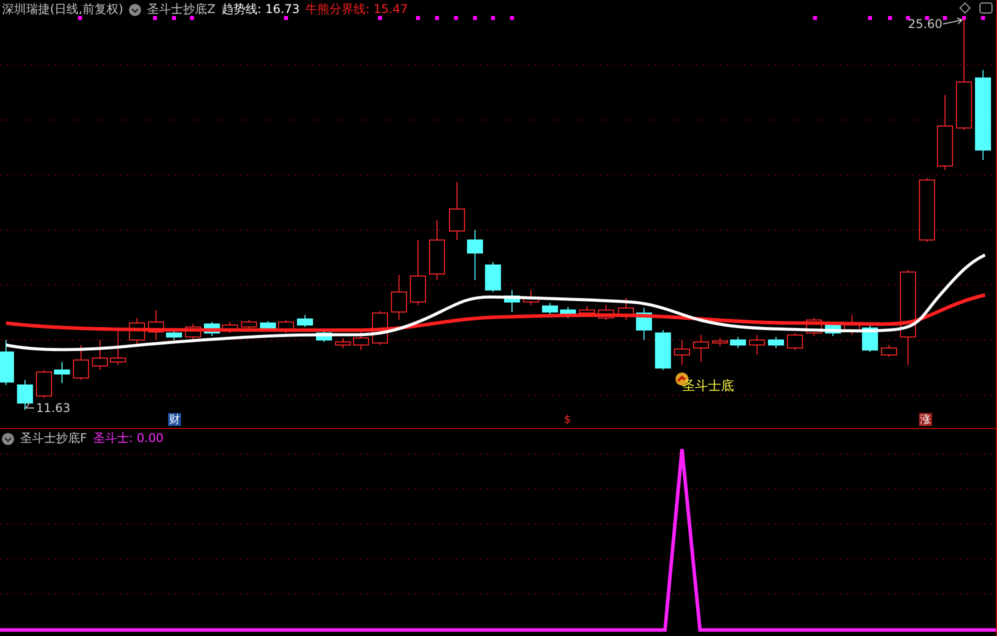 Image resolution: width=997 pixels, height=636 pixels. I want to click on indicator-value-label: 圣斗士: 0.00, so click(128, 438).